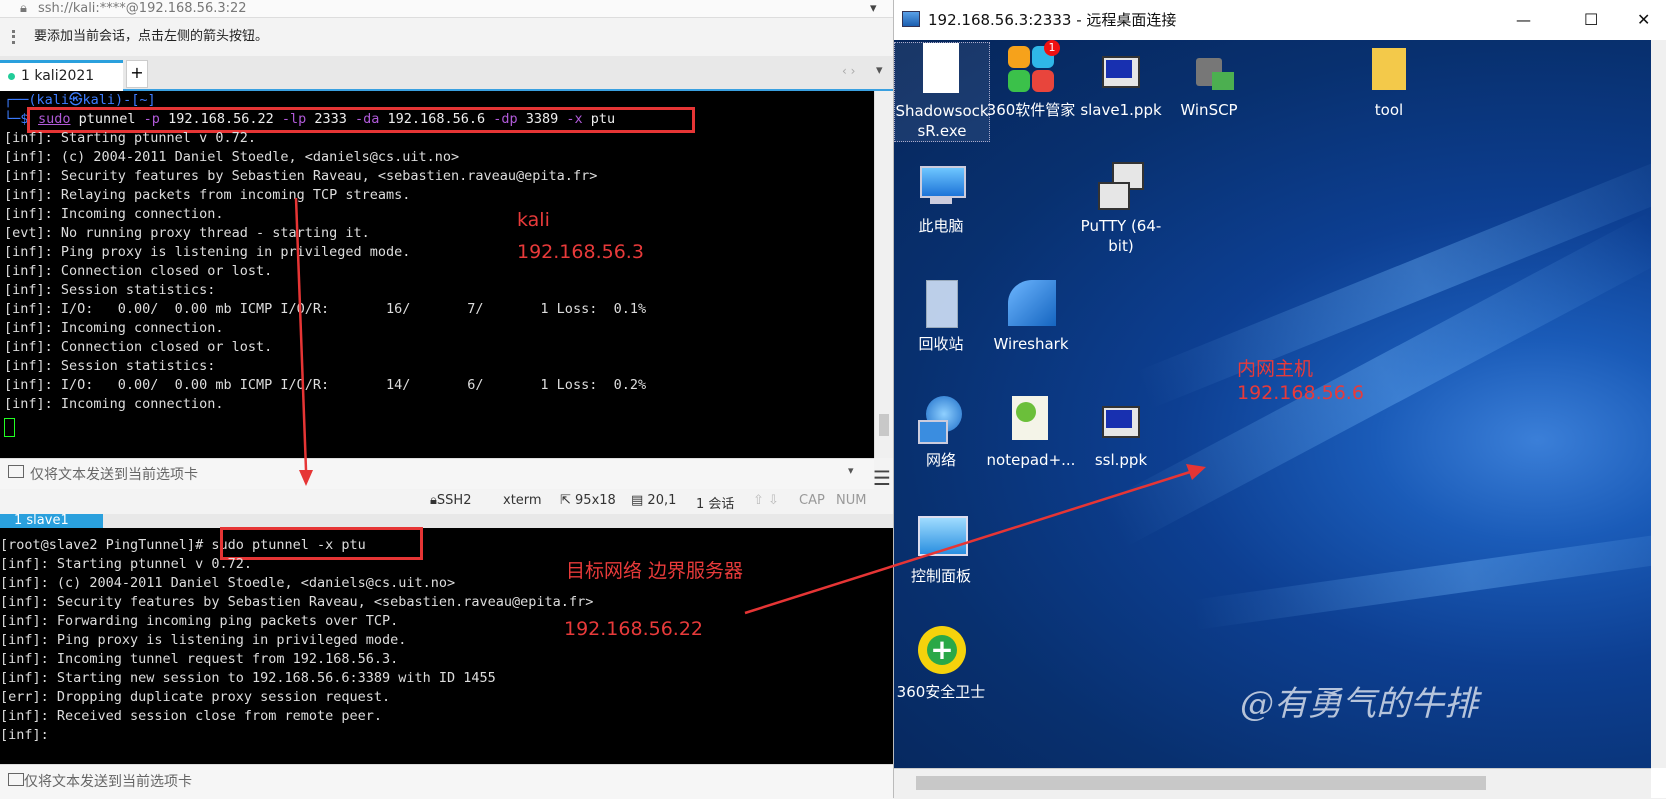  I want to click on arrow-to-intranet, so click(967, 542).